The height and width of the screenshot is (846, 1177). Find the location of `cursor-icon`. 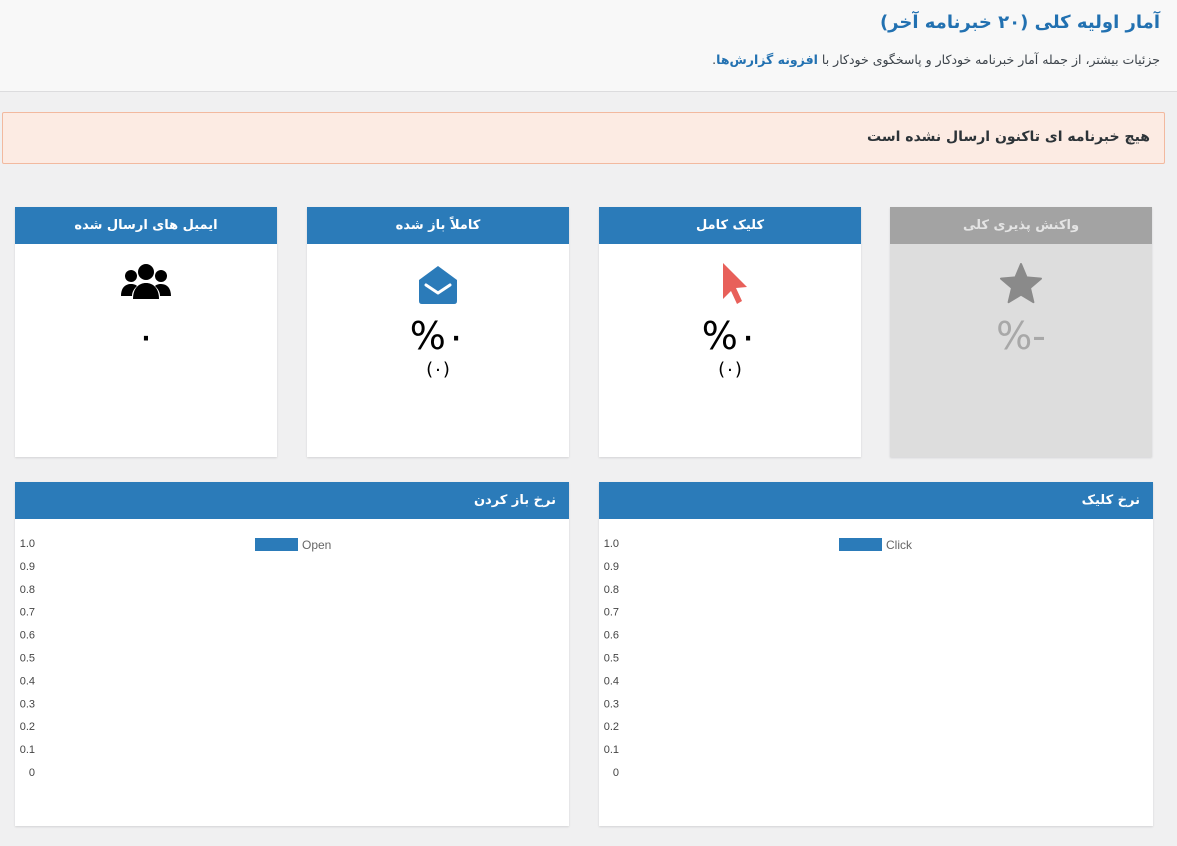

cursor-icon is located at coordinates (730, 284).